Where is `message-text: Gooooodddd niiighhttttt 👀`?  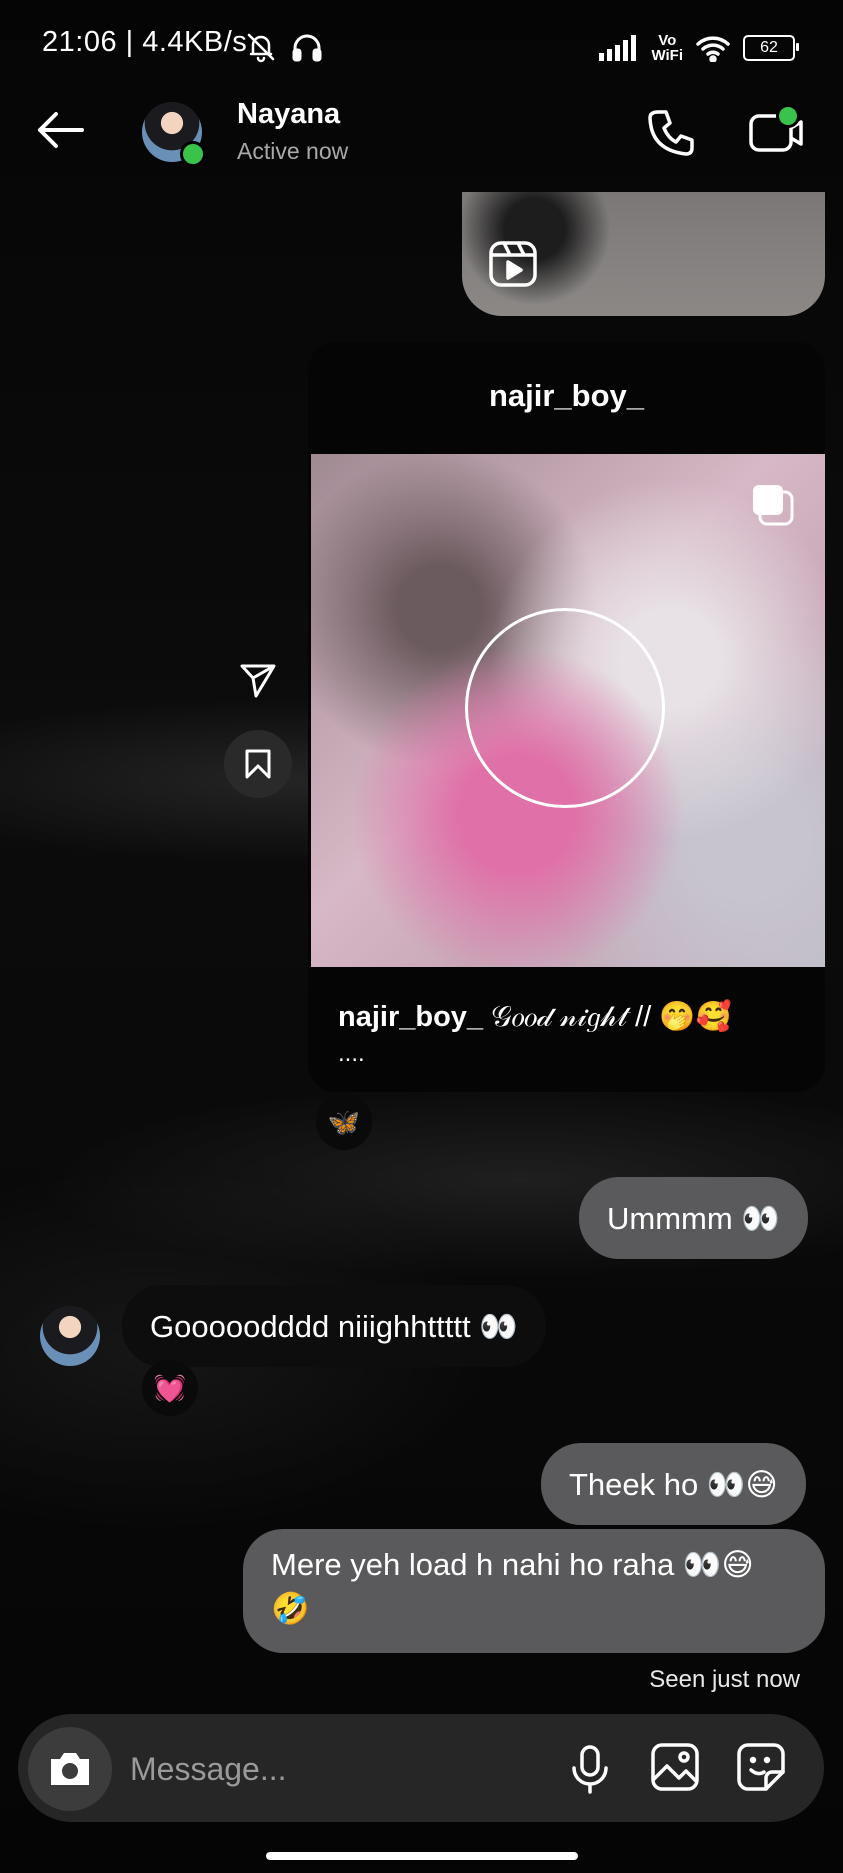 message-text: Gooooodddd niiighhttttt 👀 is located at coordinates (334, 1326).